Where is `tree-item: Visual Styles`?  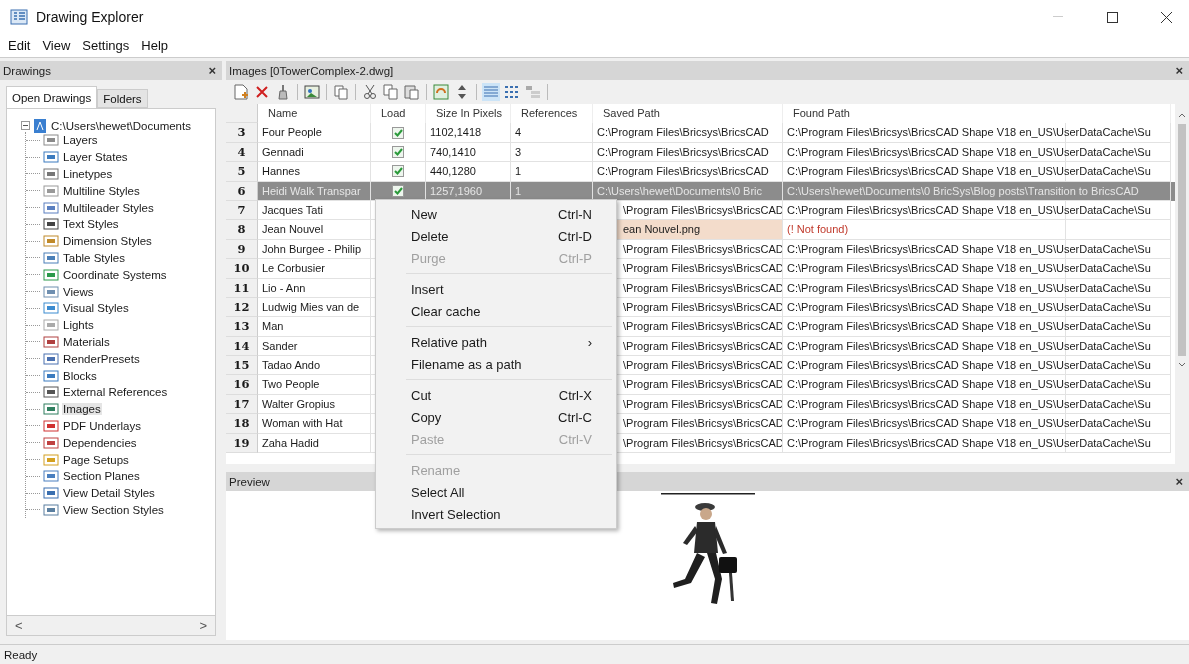
tree-item: Visual Styles is located at coordinates (96, 308).